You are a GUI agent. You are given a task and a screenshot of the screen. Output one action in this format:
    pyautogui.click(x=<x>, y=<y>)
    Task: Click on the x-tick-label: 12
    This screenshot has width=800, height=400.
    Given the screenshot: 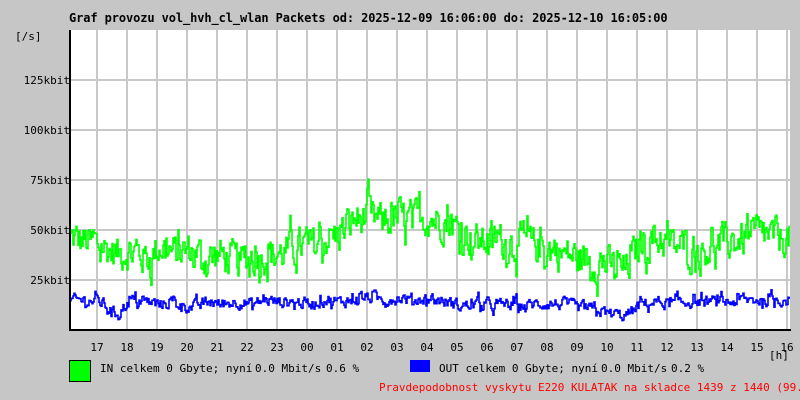 What is the action you would take?
    pyautogui.click(x=666, y=347)
    